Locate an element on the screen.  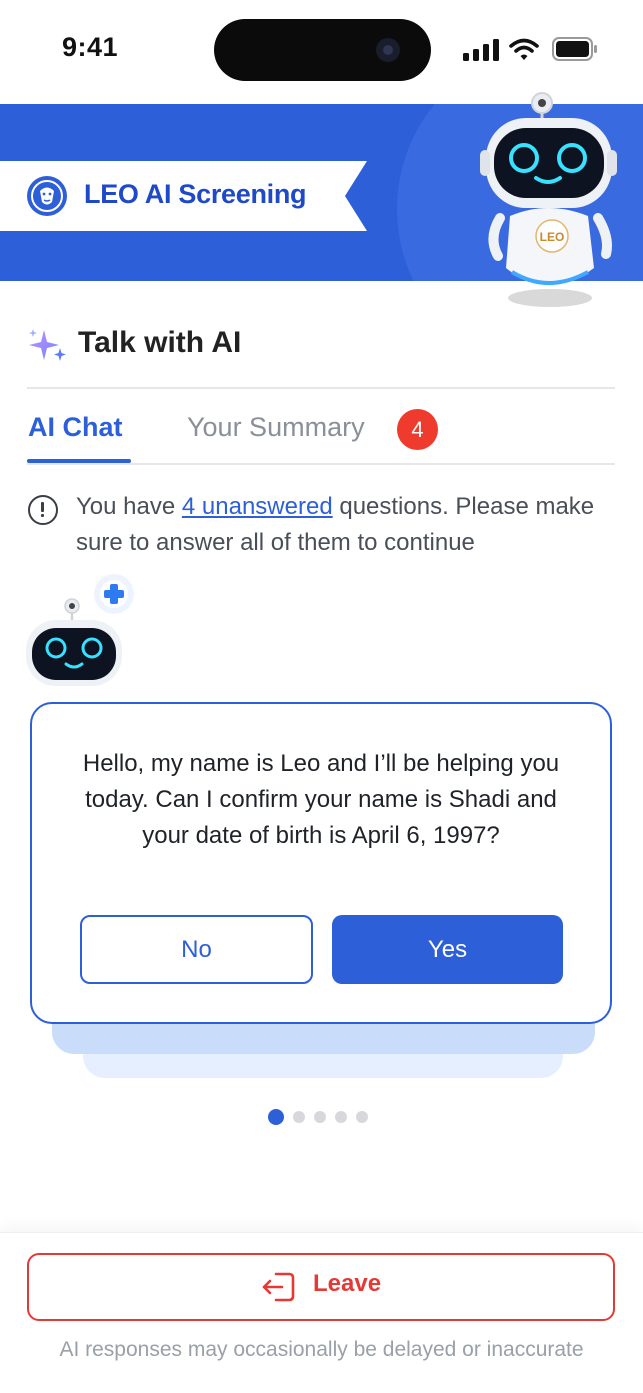
battery-icon is located at coordinates (574, 49).